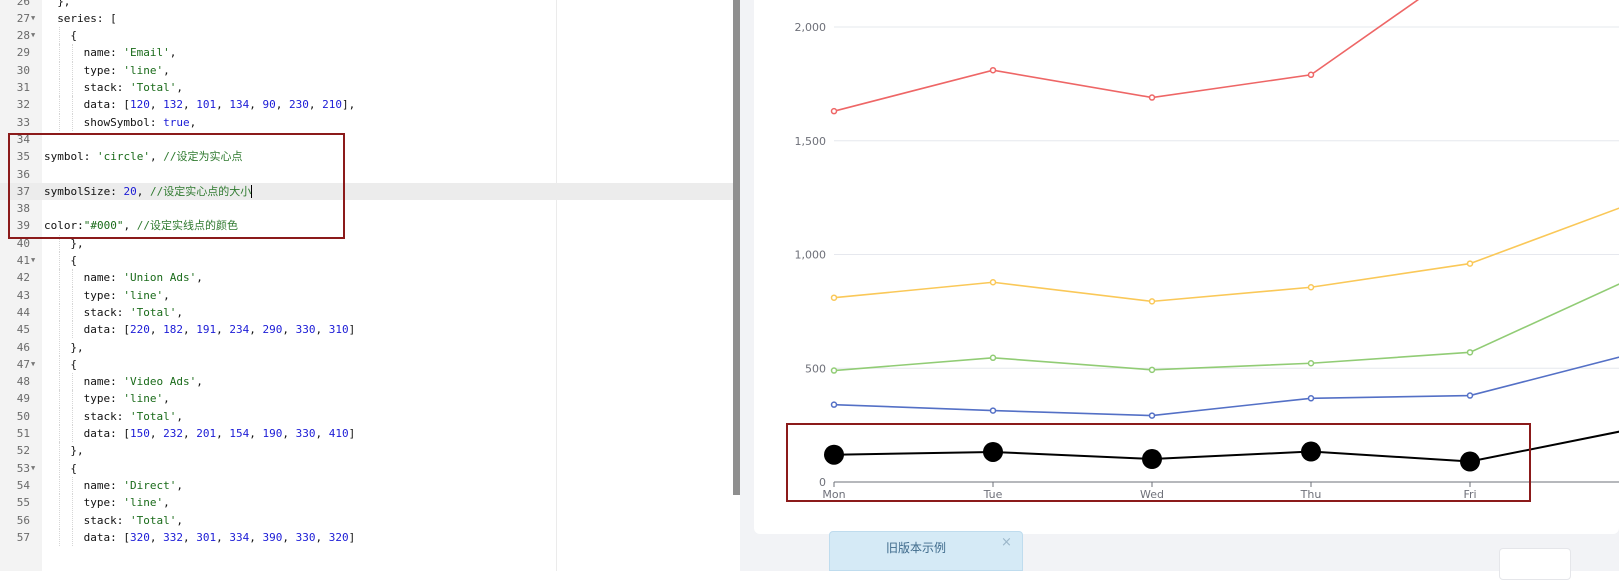  I want to click on y-tick-label: 500, so click(815, 368).